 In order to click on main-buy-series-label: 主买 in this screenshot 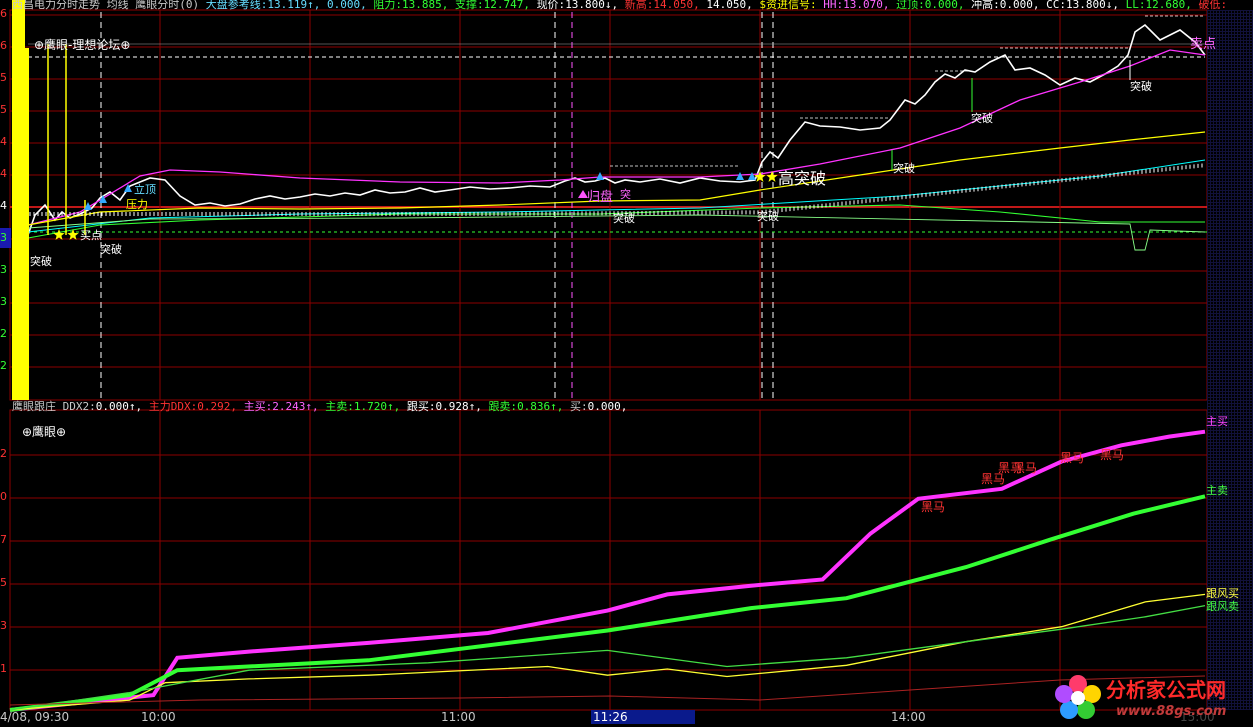, I will do `click(1217, 421)`.